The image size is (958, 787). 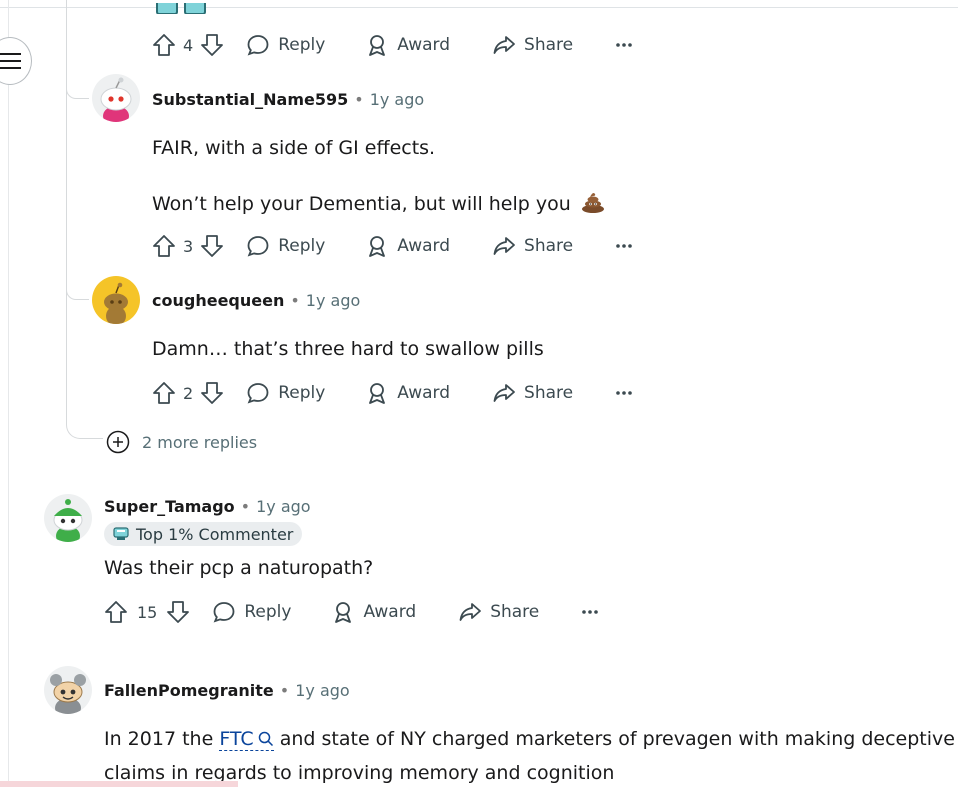 What do you see at coordinates (200, 442) in the screenshot?
I see `more-replies-label: 2 more replies` at bounding box center [200, 442].